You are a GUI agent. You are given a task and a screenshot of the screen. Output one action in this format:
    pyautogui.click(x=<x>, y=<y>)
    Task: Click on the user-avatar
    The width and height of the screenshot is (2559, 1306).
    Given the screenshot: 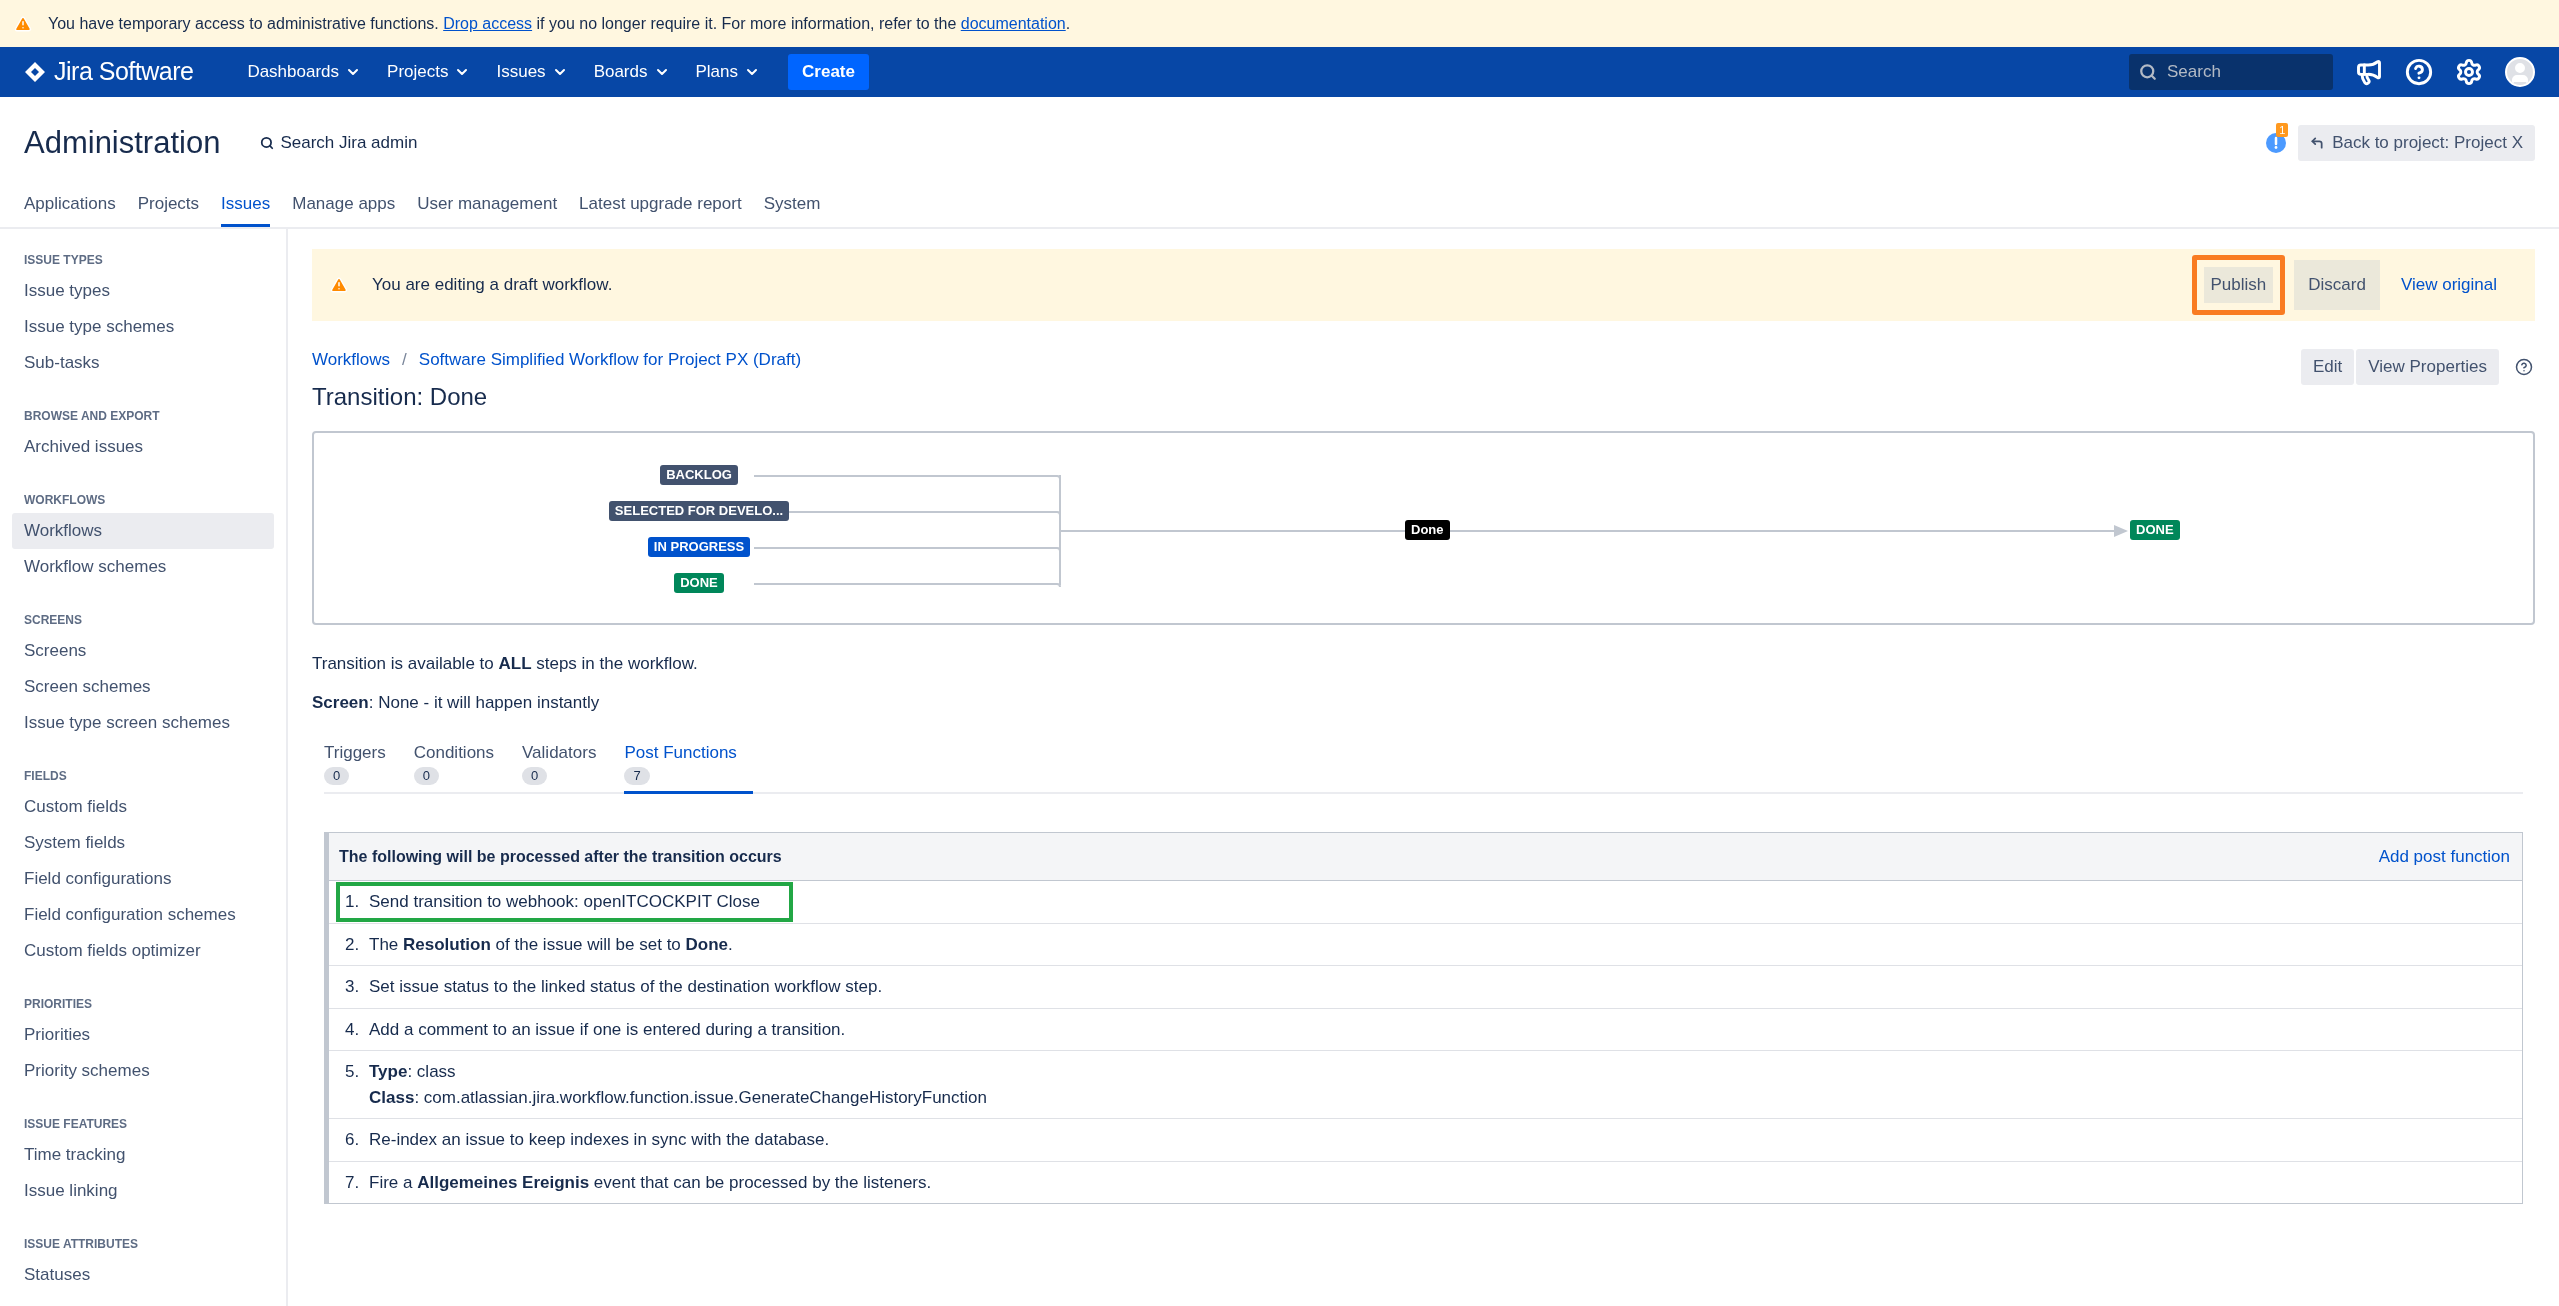 What is the action you would take?
    pyautogui.click(x=2520, y=72)
    